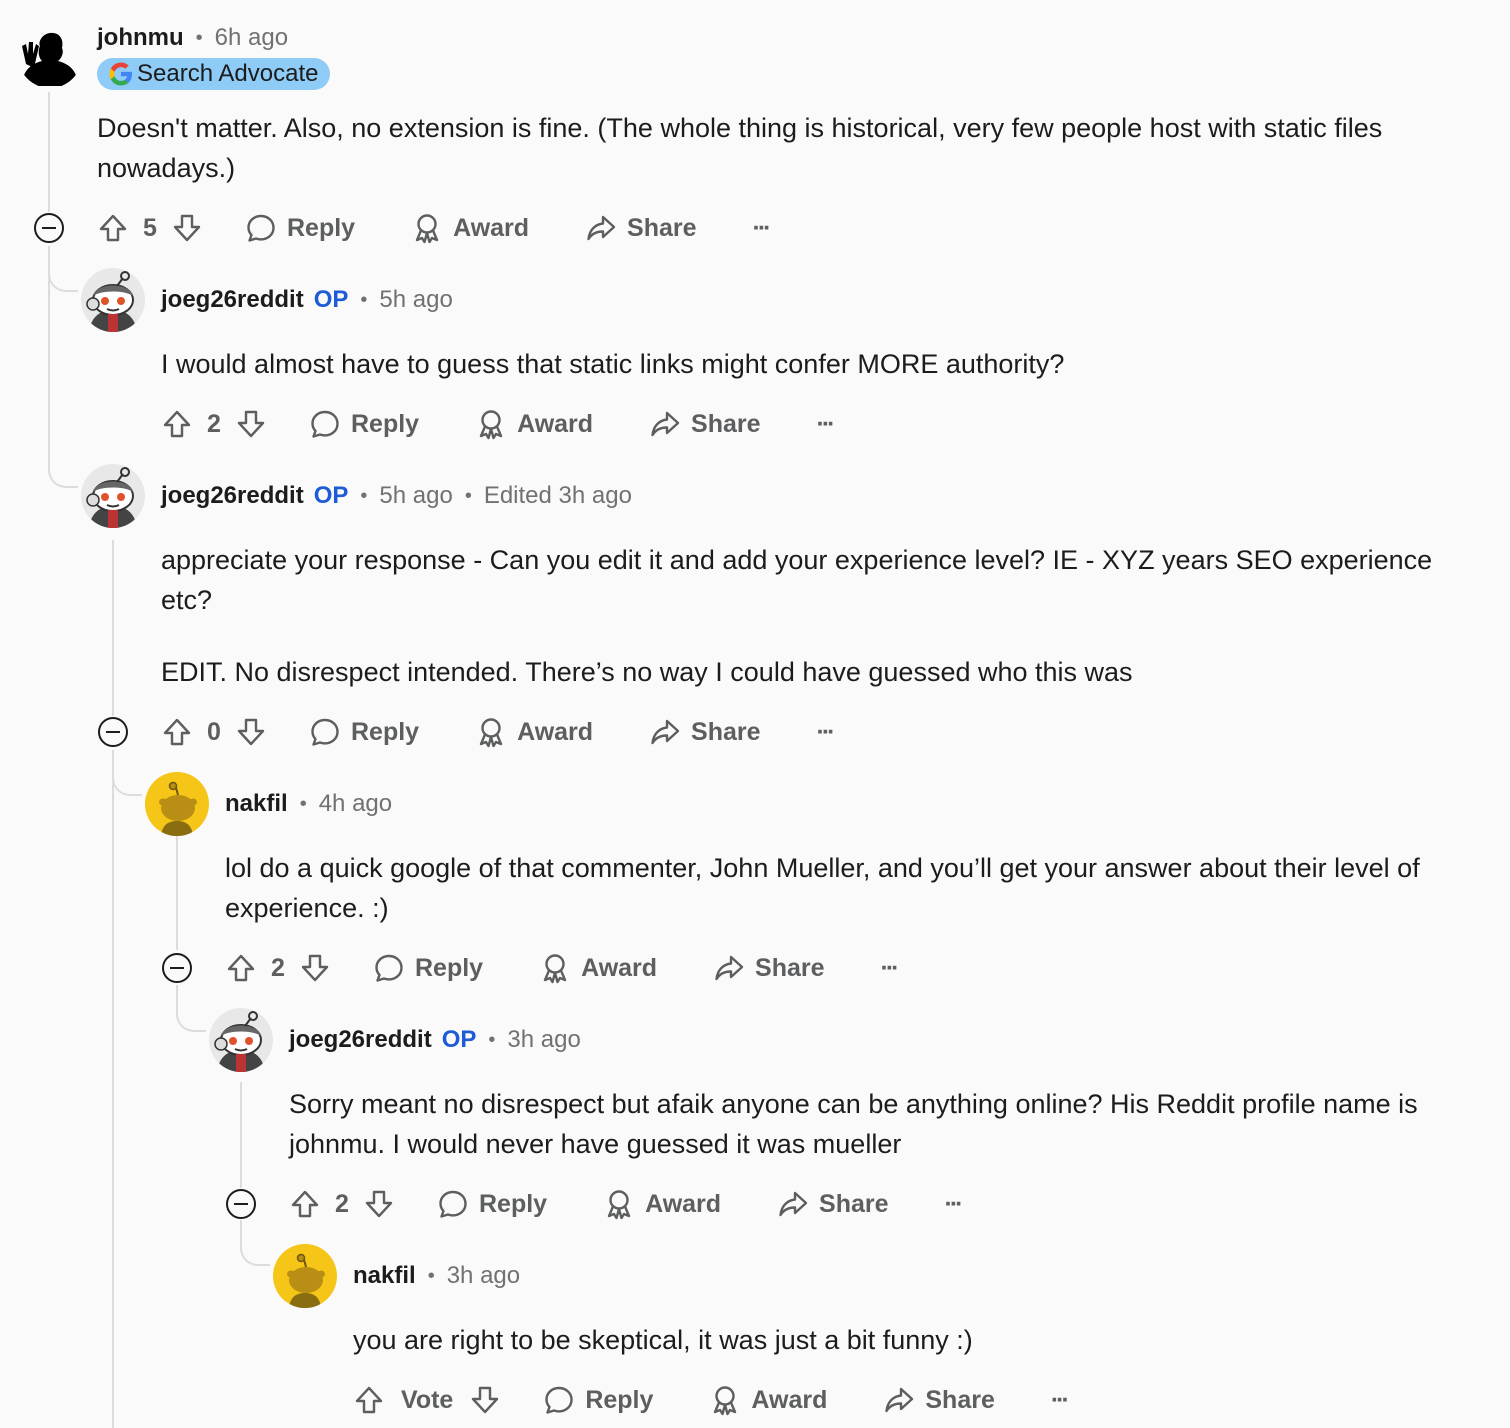 Image resolution: width=1510 pixels, height=1428 pixels. What do you see at coordinates (192, 38) in the screenshot?
I see `comment-meta: johnmu • 6h ago` at bounding box center [192, 38].